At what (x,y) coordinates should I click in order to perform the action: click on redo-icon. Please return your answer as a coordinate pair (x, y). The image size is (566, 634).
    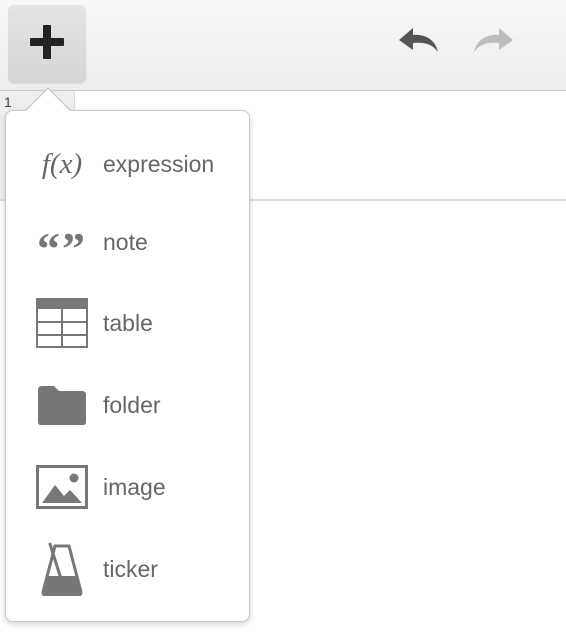
    Looking at the image, I should click on (494, 42).